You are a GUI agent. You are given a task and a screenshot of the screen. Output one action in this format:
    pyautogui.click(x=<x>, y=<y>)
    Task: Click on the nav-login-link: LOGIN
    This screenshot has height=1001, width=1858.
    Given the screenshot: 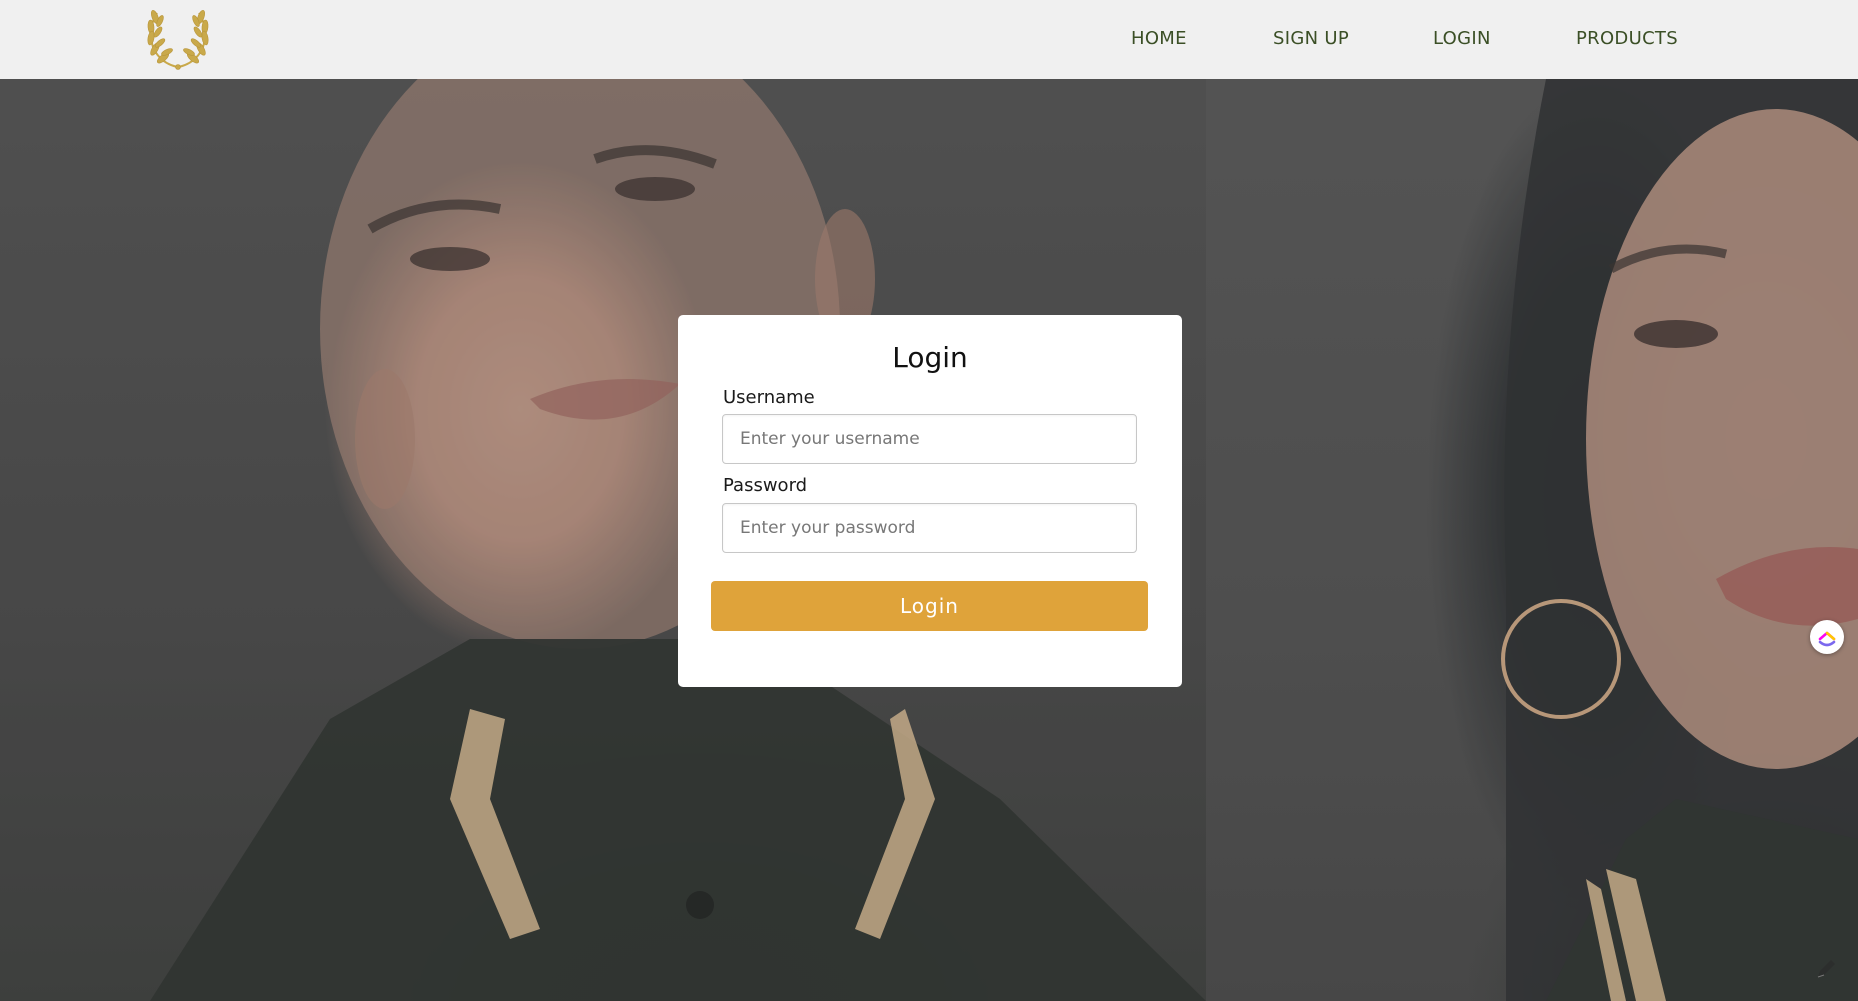 What is the action you would take?
    pyautogui.click(x=1462, y=38)
    